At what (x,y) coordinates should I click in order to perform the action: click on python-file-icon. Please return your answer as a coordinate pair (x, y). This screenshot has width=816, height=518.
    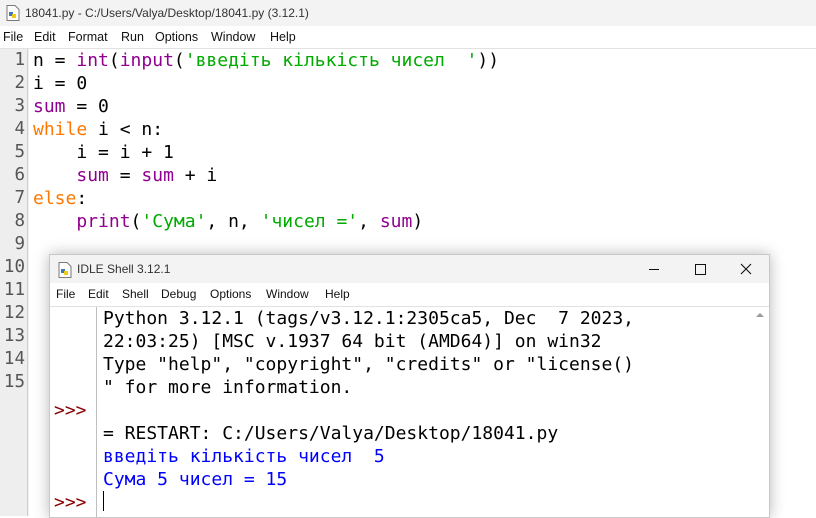
    Looking at the image, I should click on (13, 13).